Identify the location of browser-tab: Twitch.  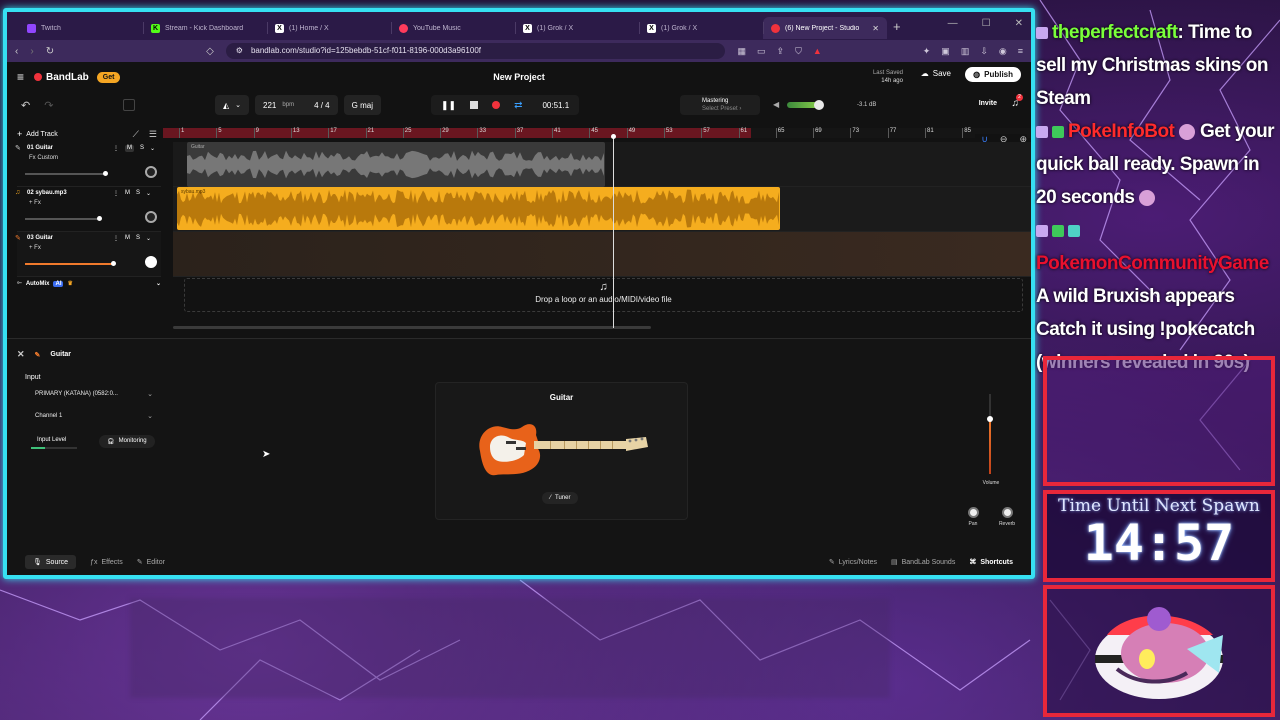
(81, 28).